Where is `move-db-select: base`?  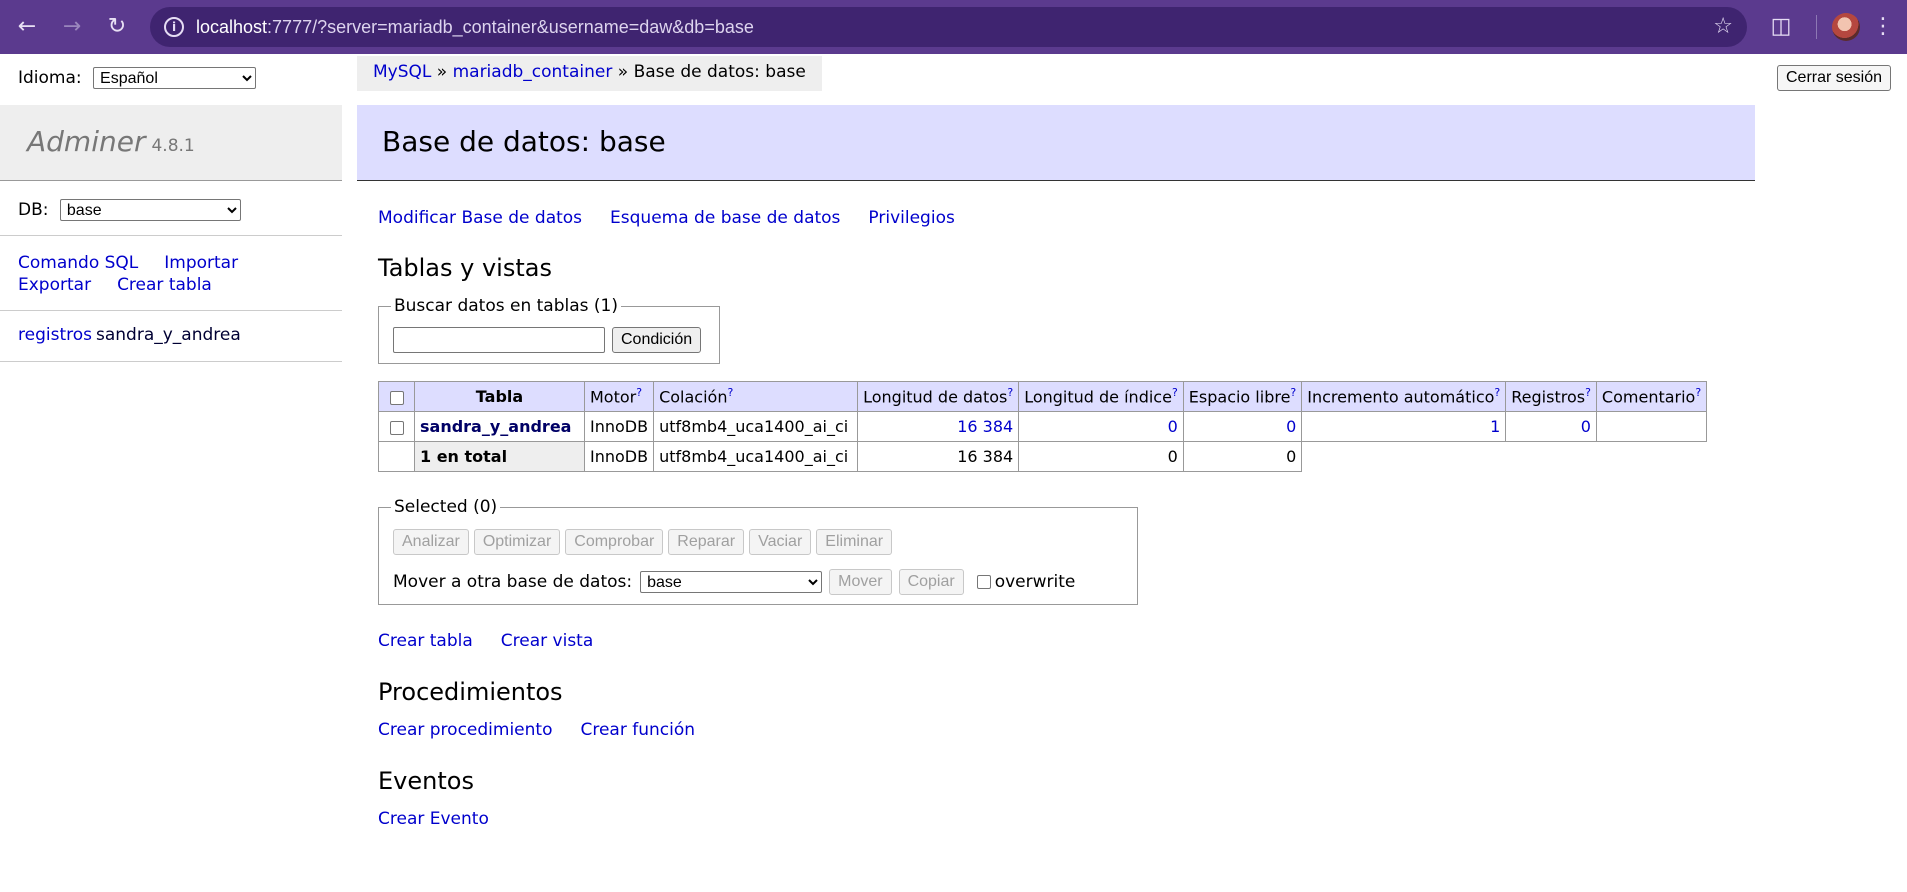
move-db-select: base is located at coordinates (731, 582).